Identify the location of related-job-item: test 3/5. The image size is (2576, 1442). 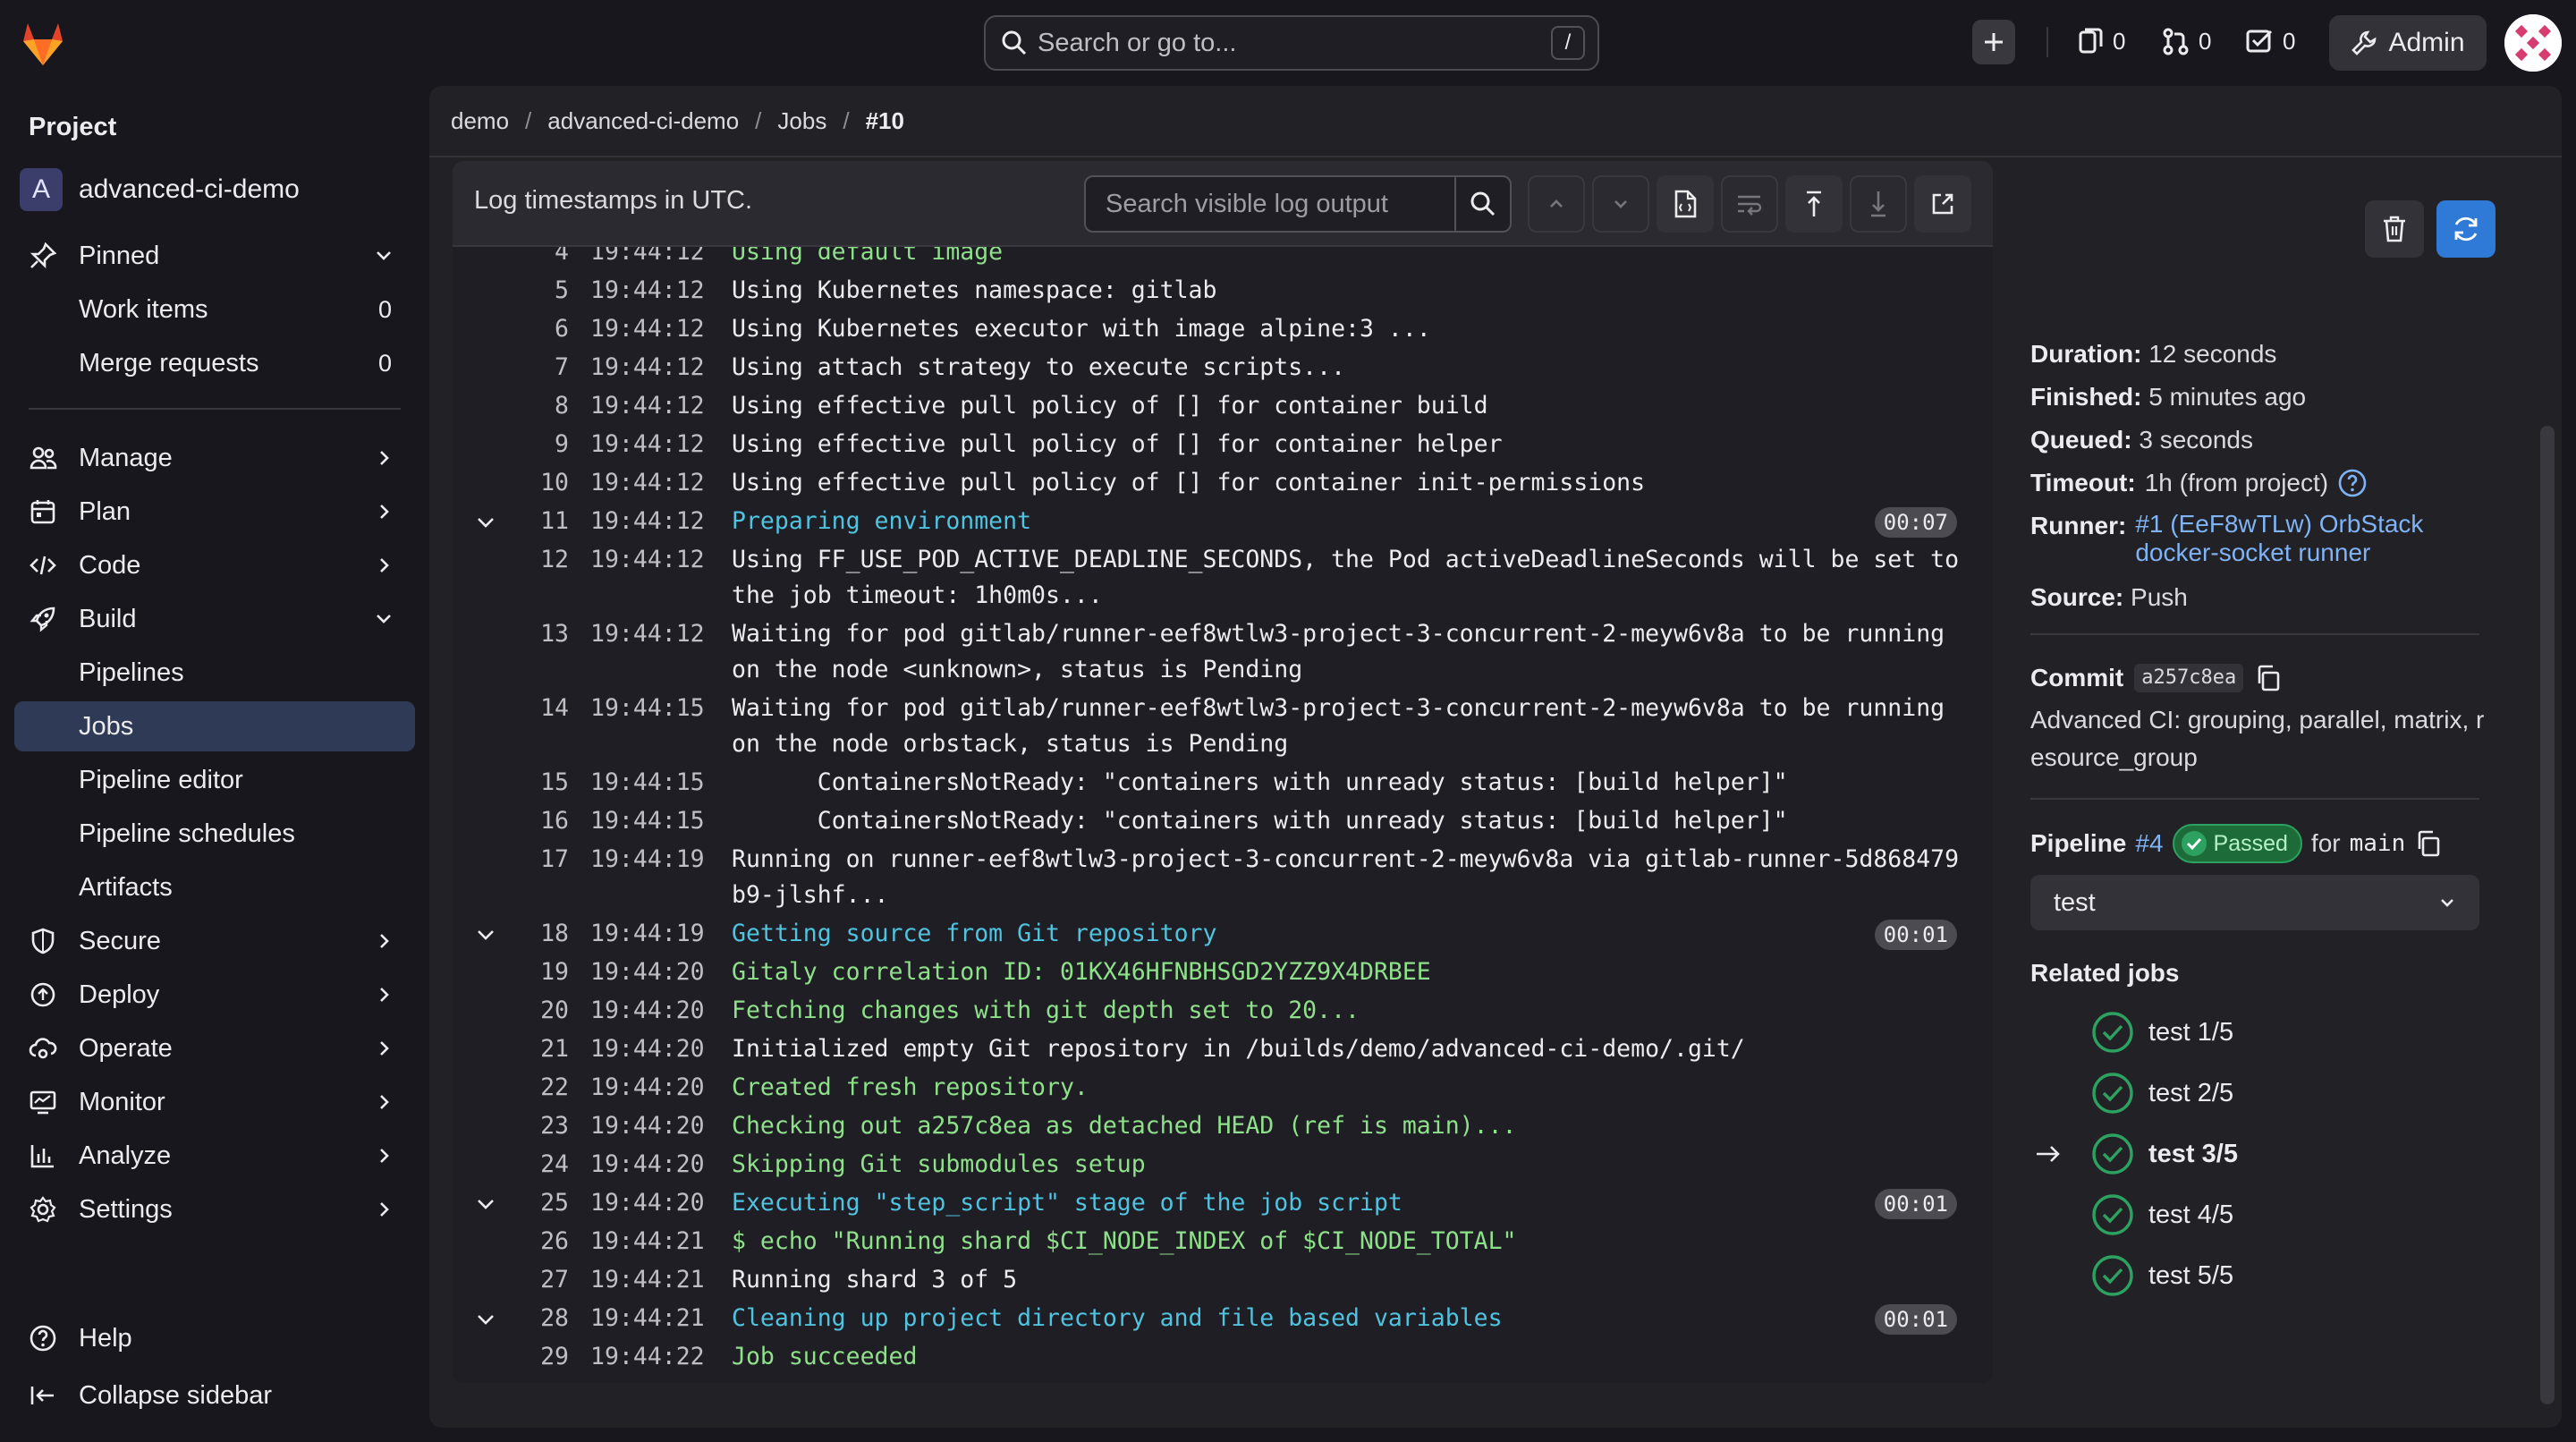
(2254, 1154).